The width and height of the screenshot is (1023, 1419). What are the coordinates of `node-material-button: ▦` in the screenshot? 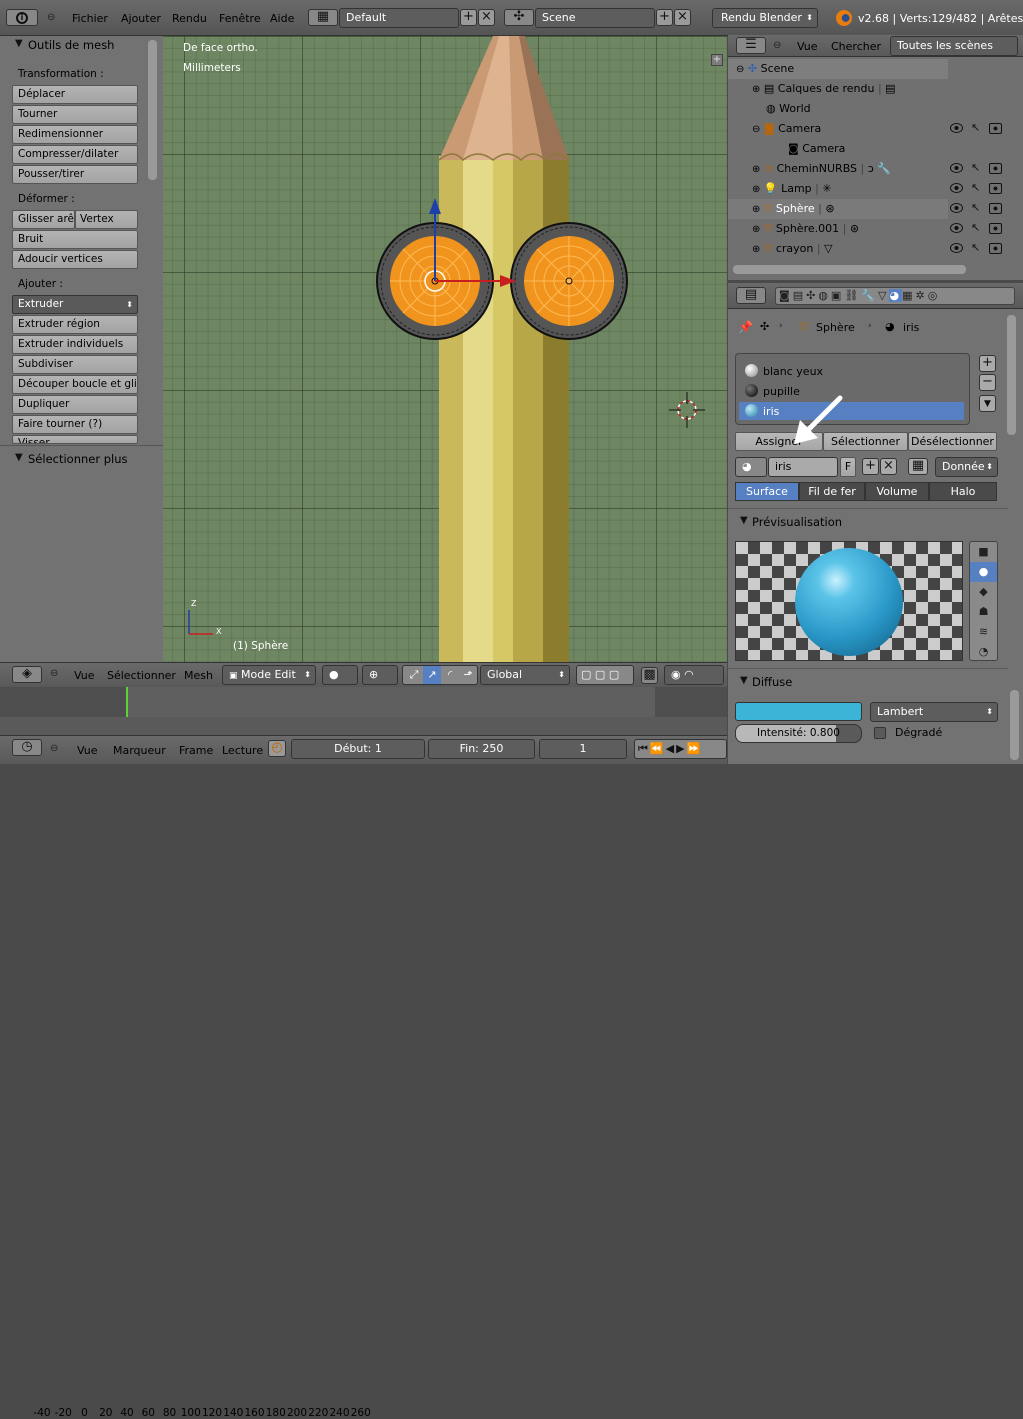 It's located at (918, 466).